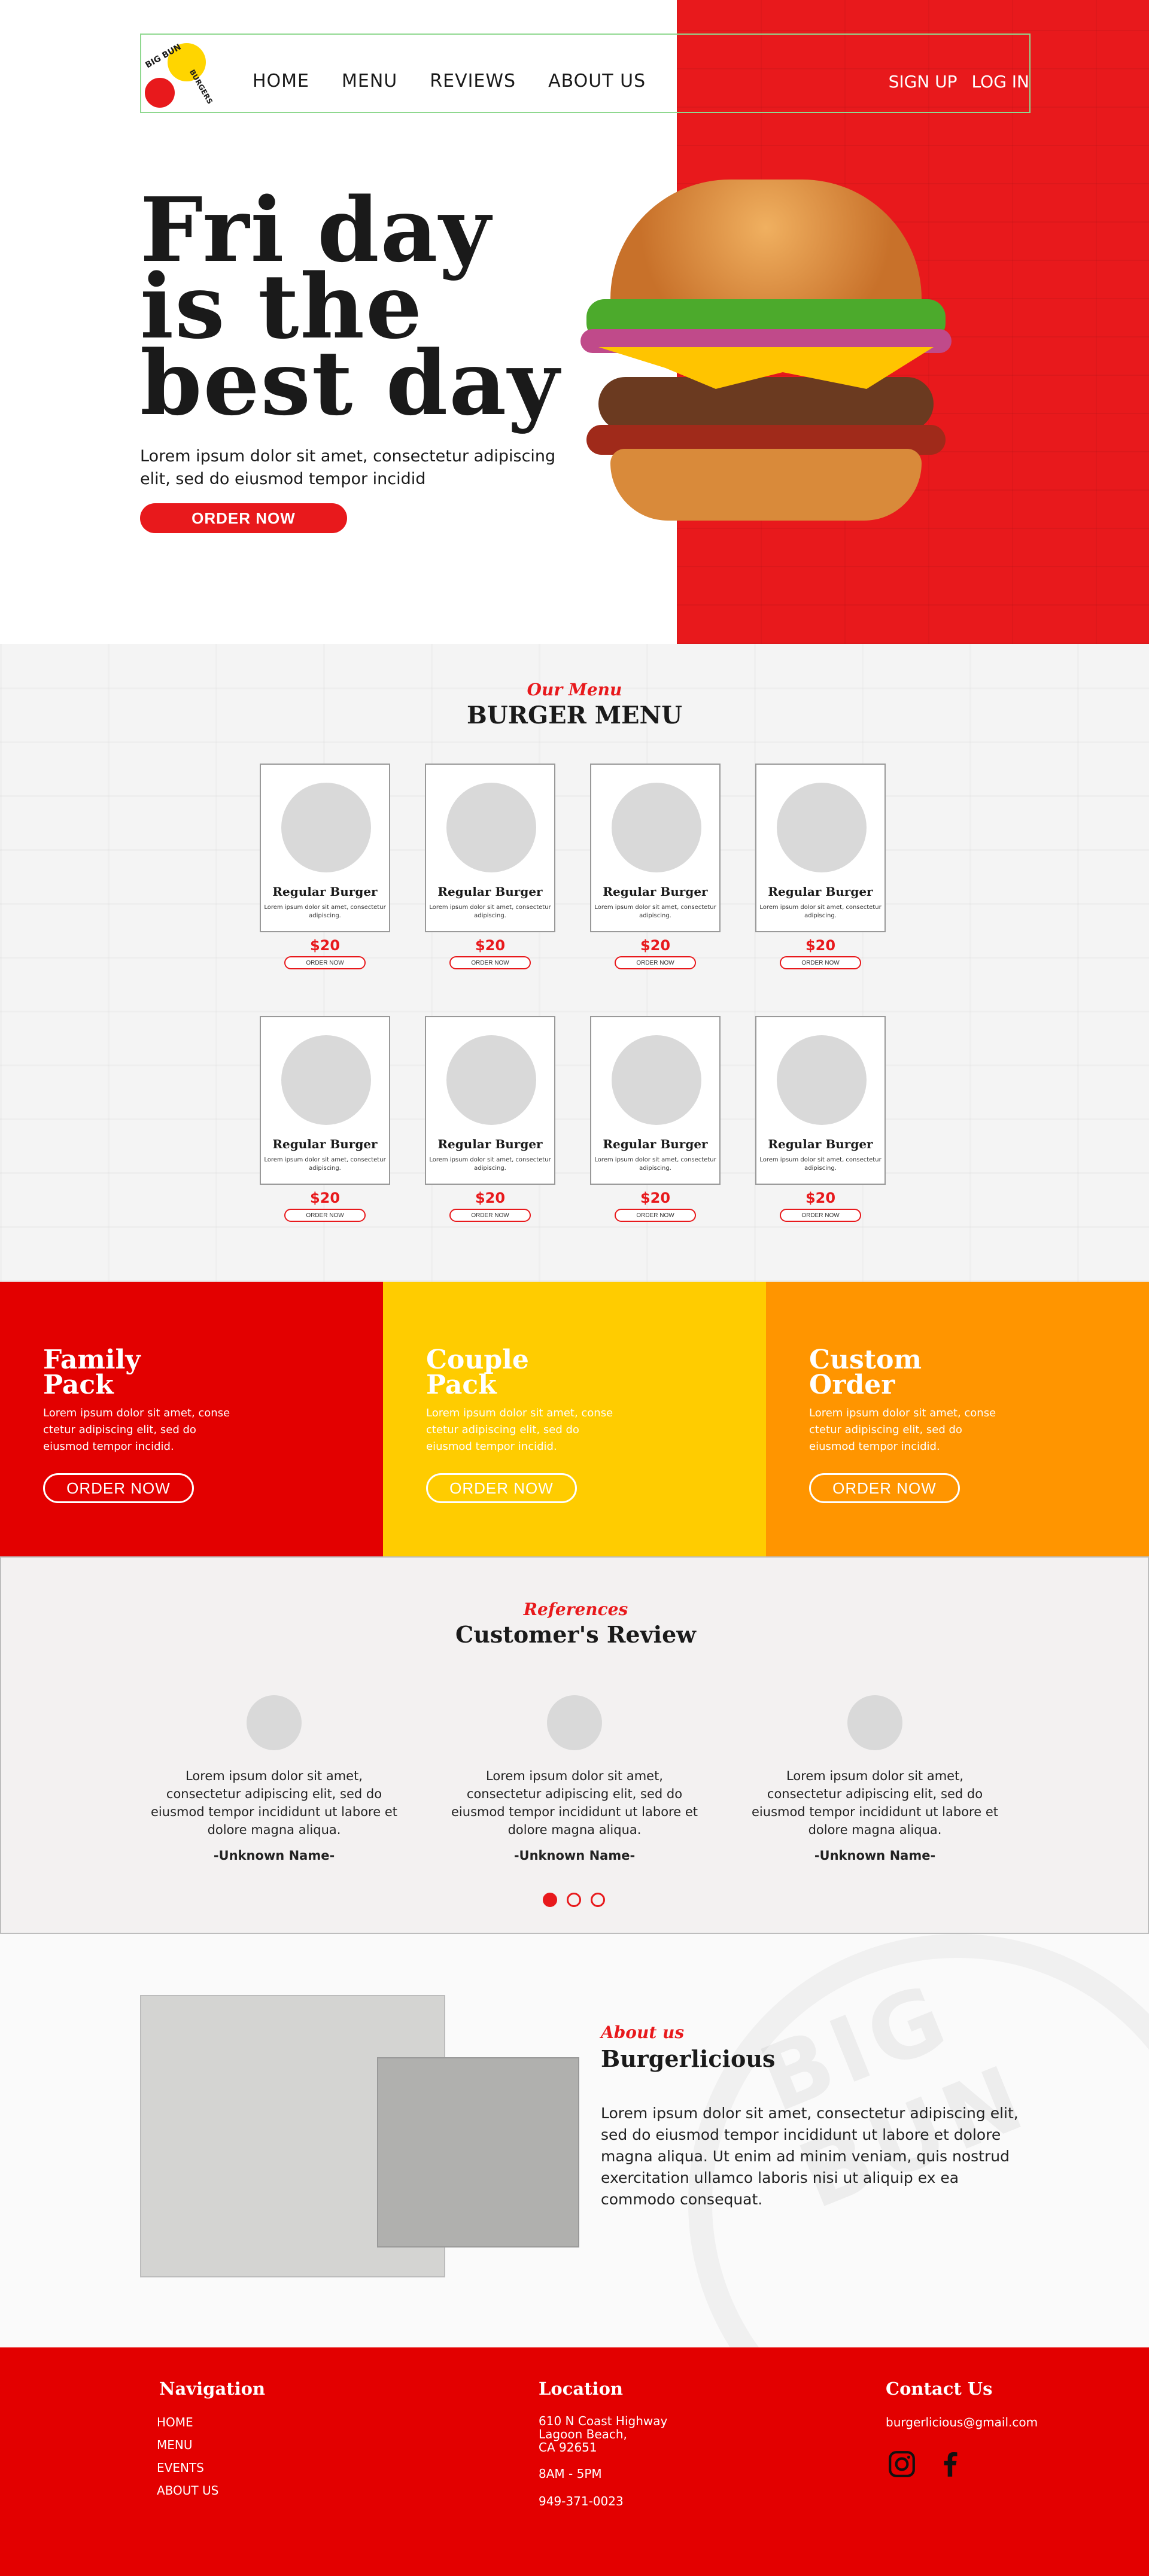 The image size is (1149, 2576). What do you see at coordinates (187, 2491) in the screenshot?
I see `footer-link-about: ABOUT US` at bounding box center [187, 2491].